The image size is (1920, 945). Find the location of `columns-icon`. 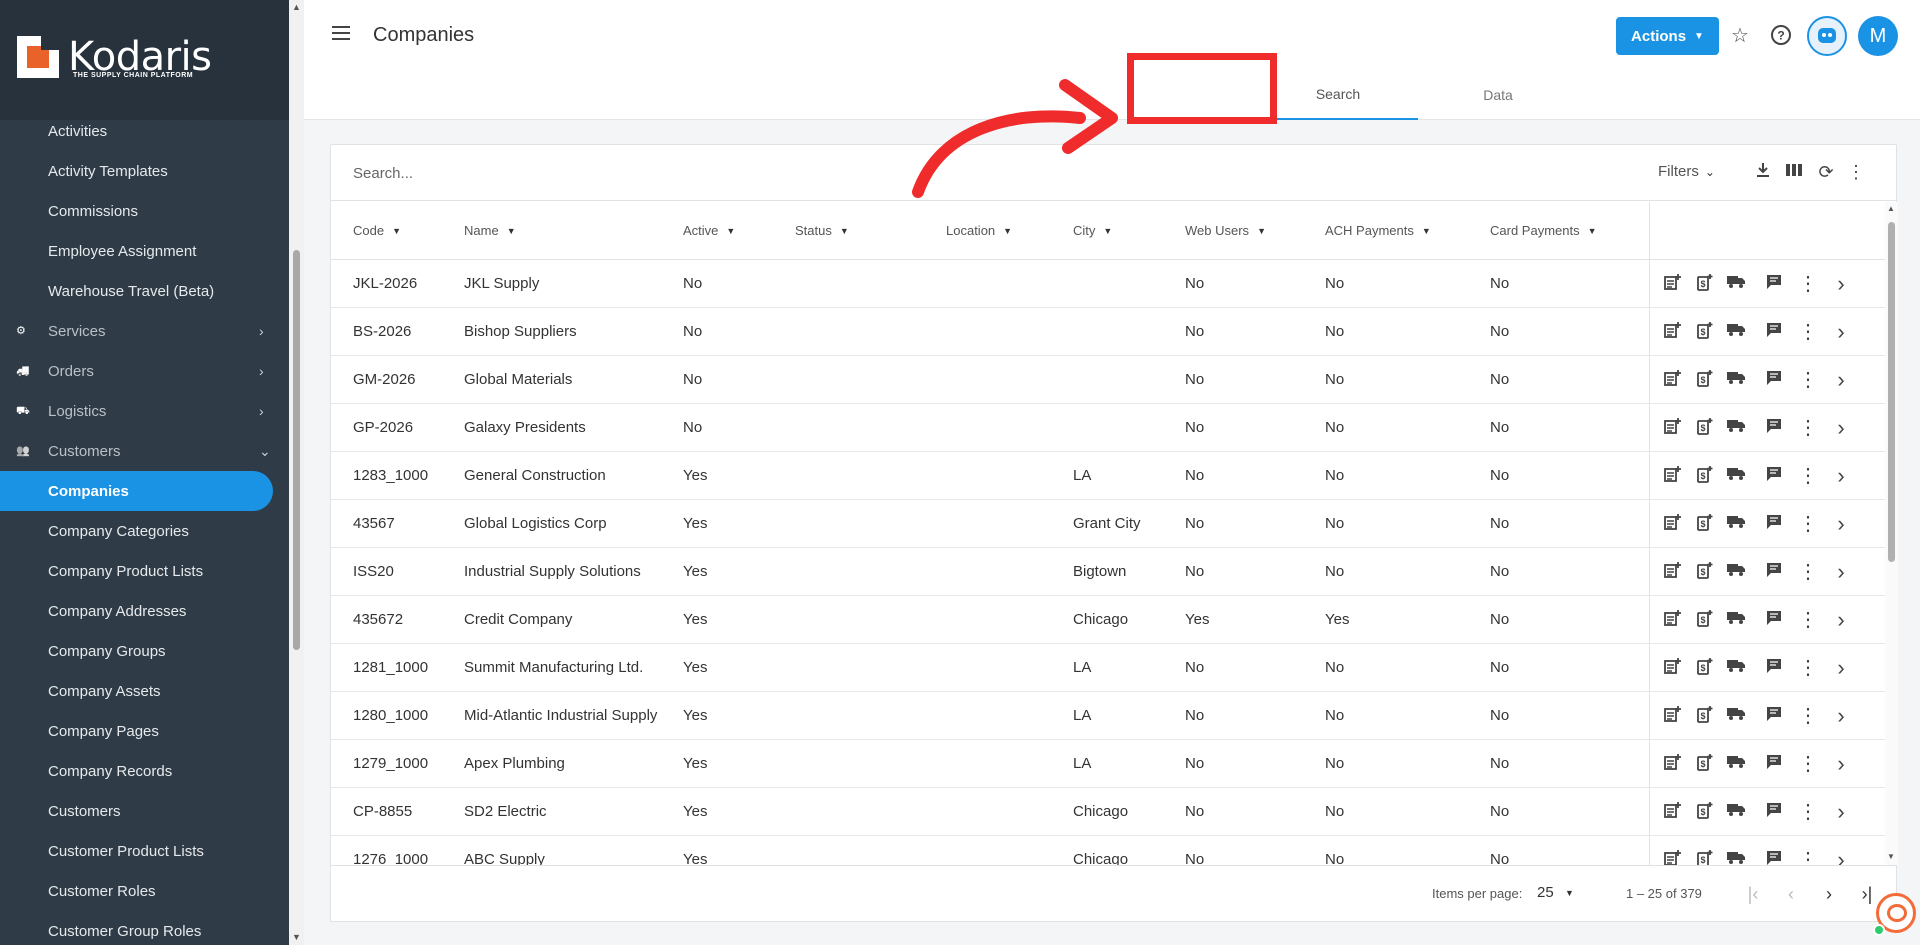

columns-icon is located at coordinates (1794, 172).